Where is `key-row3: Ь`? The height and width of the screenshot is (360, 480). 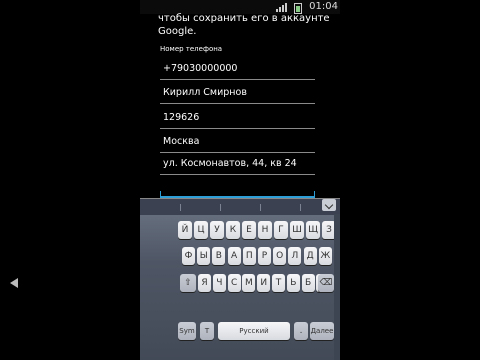
key-row3: Ь is located at coordinates (293, 283).